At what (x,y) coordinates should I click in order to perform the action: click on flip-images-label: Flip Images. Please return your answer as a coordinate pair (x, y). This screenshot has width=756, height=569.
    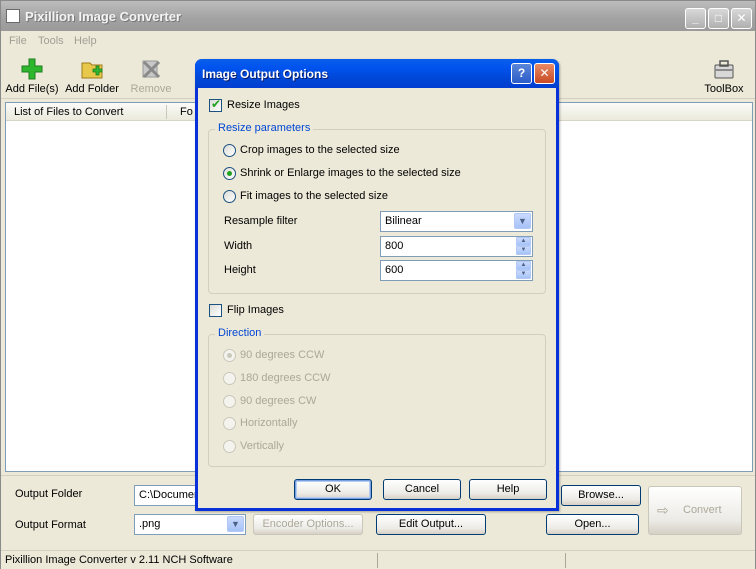
    Looking at the image, I should click on (255, 310).